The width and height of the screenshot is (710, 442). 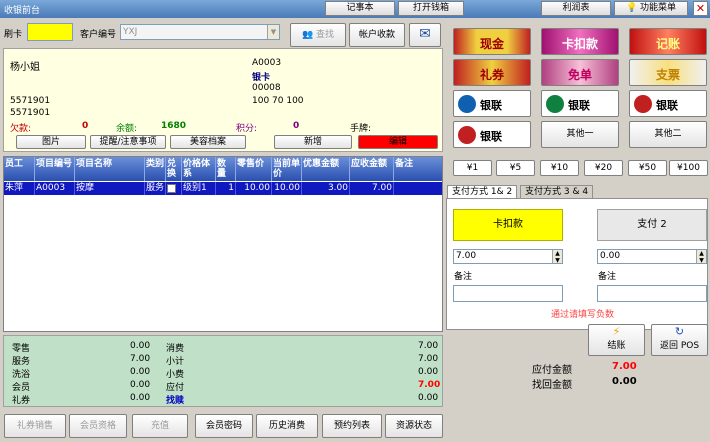 What do you see at coordinates (580, 41) in the screenshot?
I see `card-deduct-payment-button: 卡扣款` at bounding box center [580, 41].